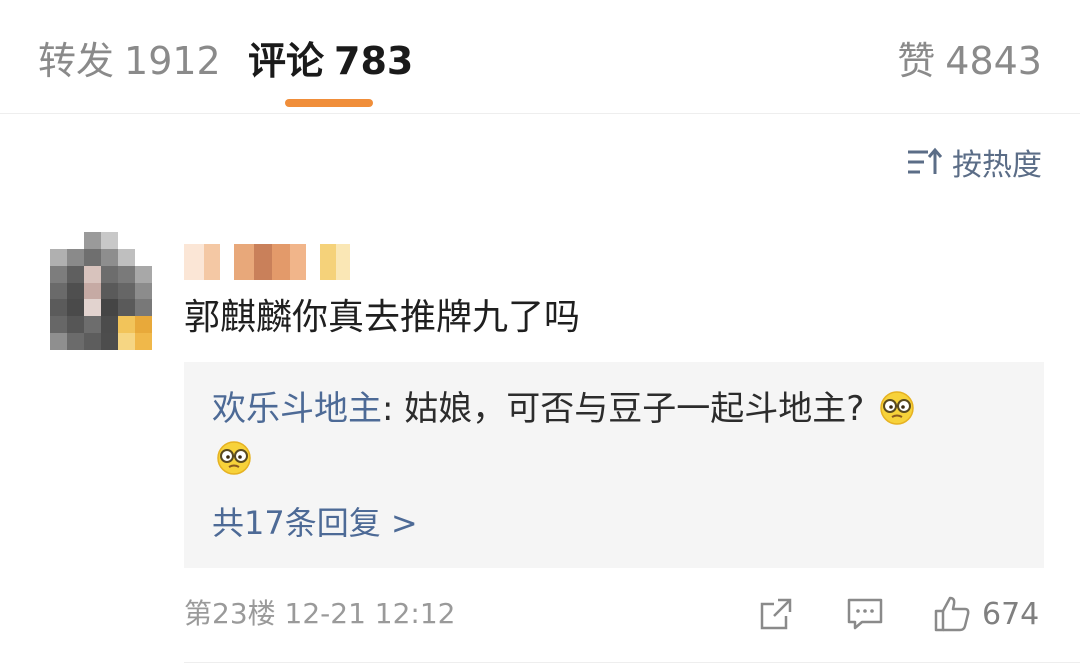  I want to click on tab-repost: 转发 1912, so click(129, 61).